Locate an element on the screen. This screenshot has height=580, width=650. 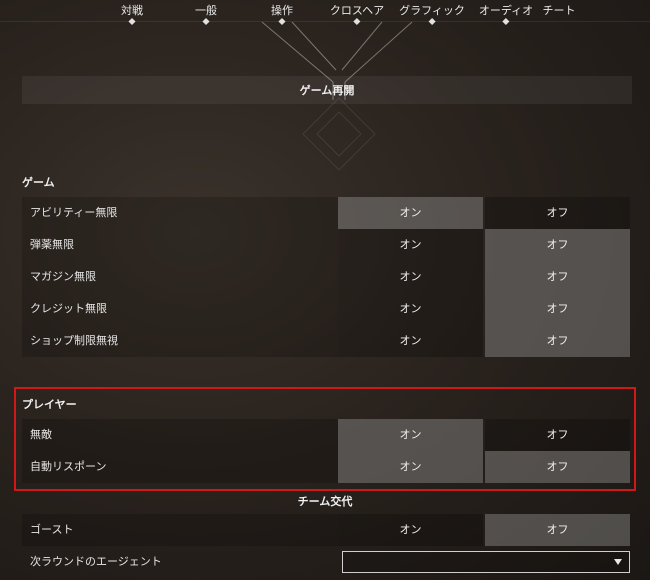
tab-cheats: チート is located at coordinates (559, 10).